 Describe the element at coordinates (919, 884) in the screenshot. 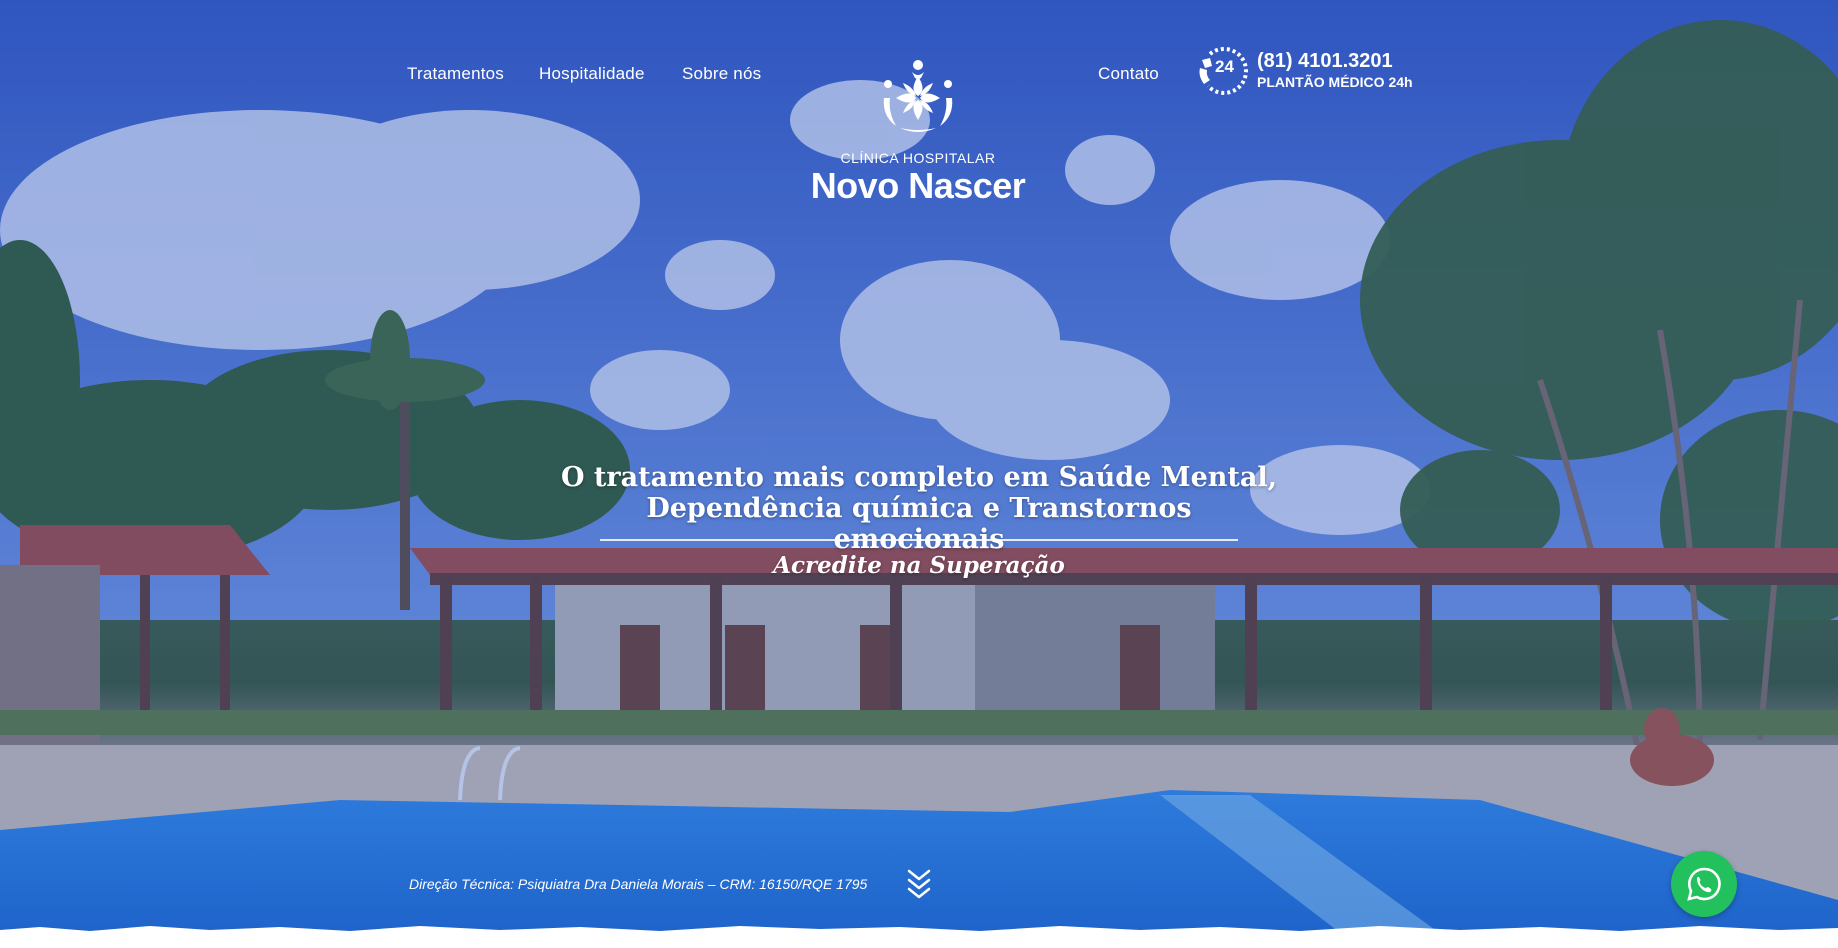

I see `chevron-down-triple-icon` at that location.